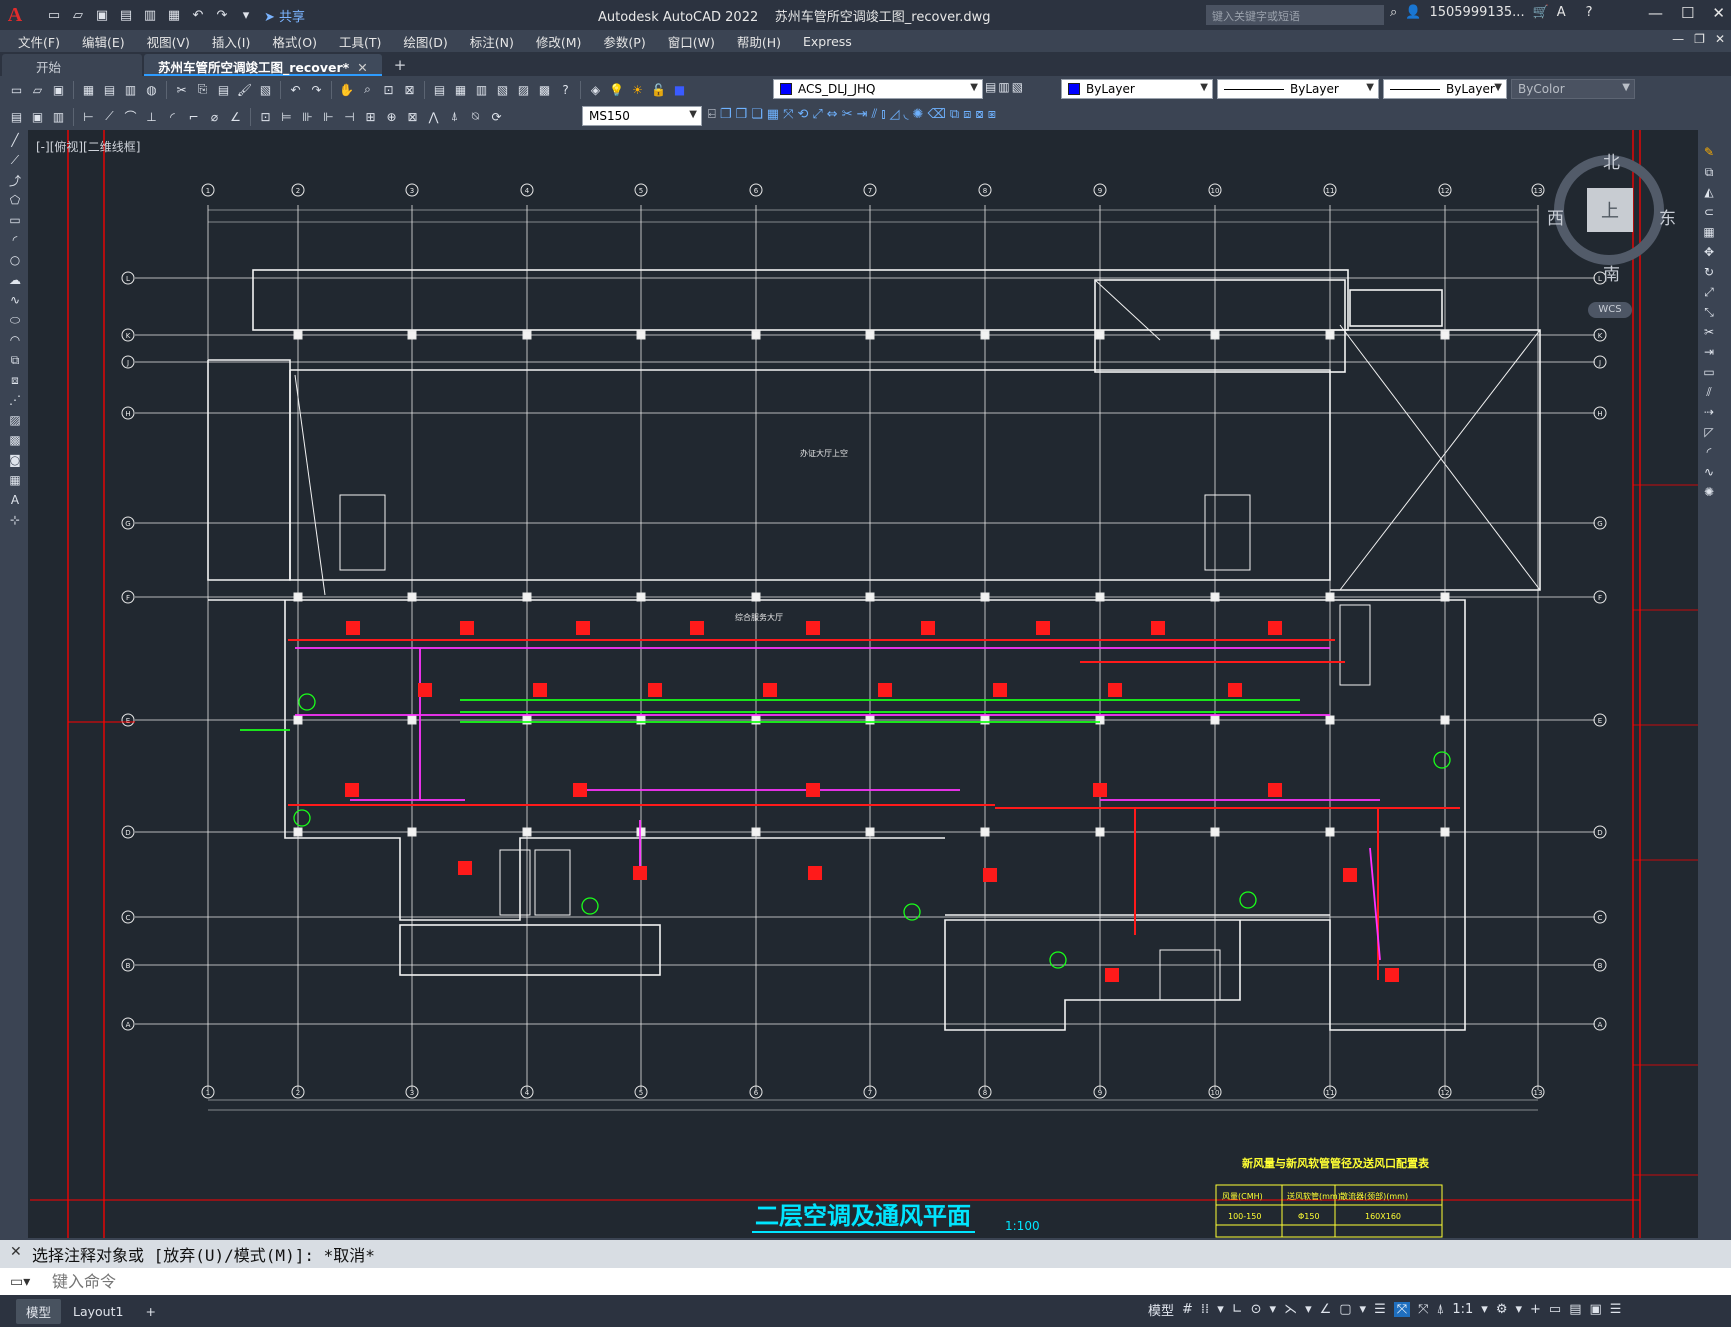  What do you see at coordinates (1363, 1309) in the screenshot?
I see `chevron-down-icon: ▾` at bounding box center [1363, 1309].